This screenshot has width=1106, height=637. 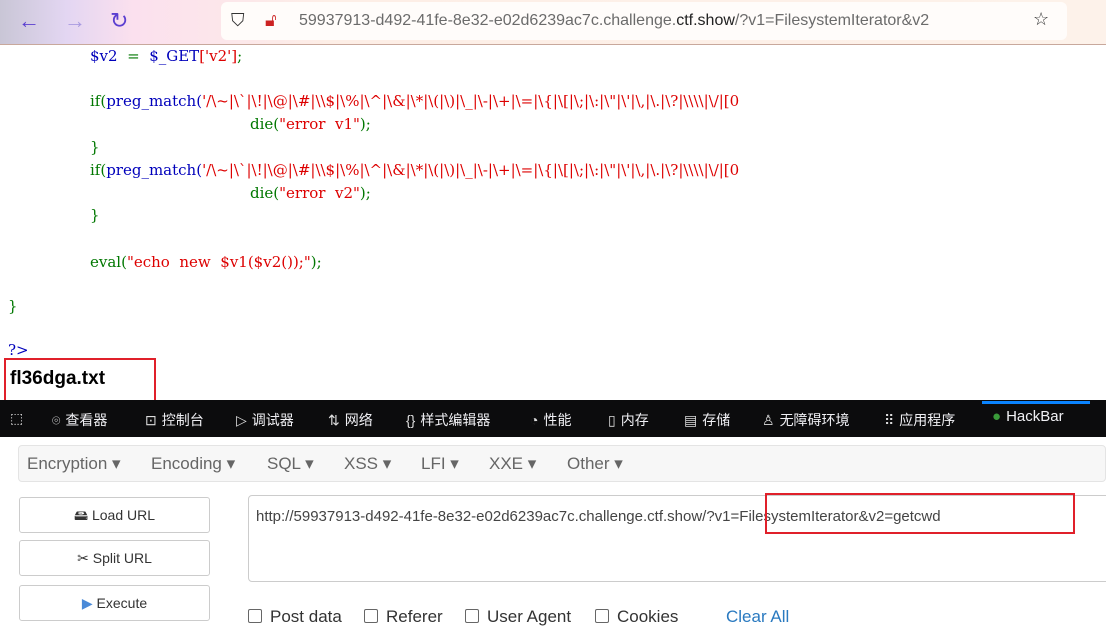 I want to click on tab-storage: ▤ 存储, so click(x=707, y=420).